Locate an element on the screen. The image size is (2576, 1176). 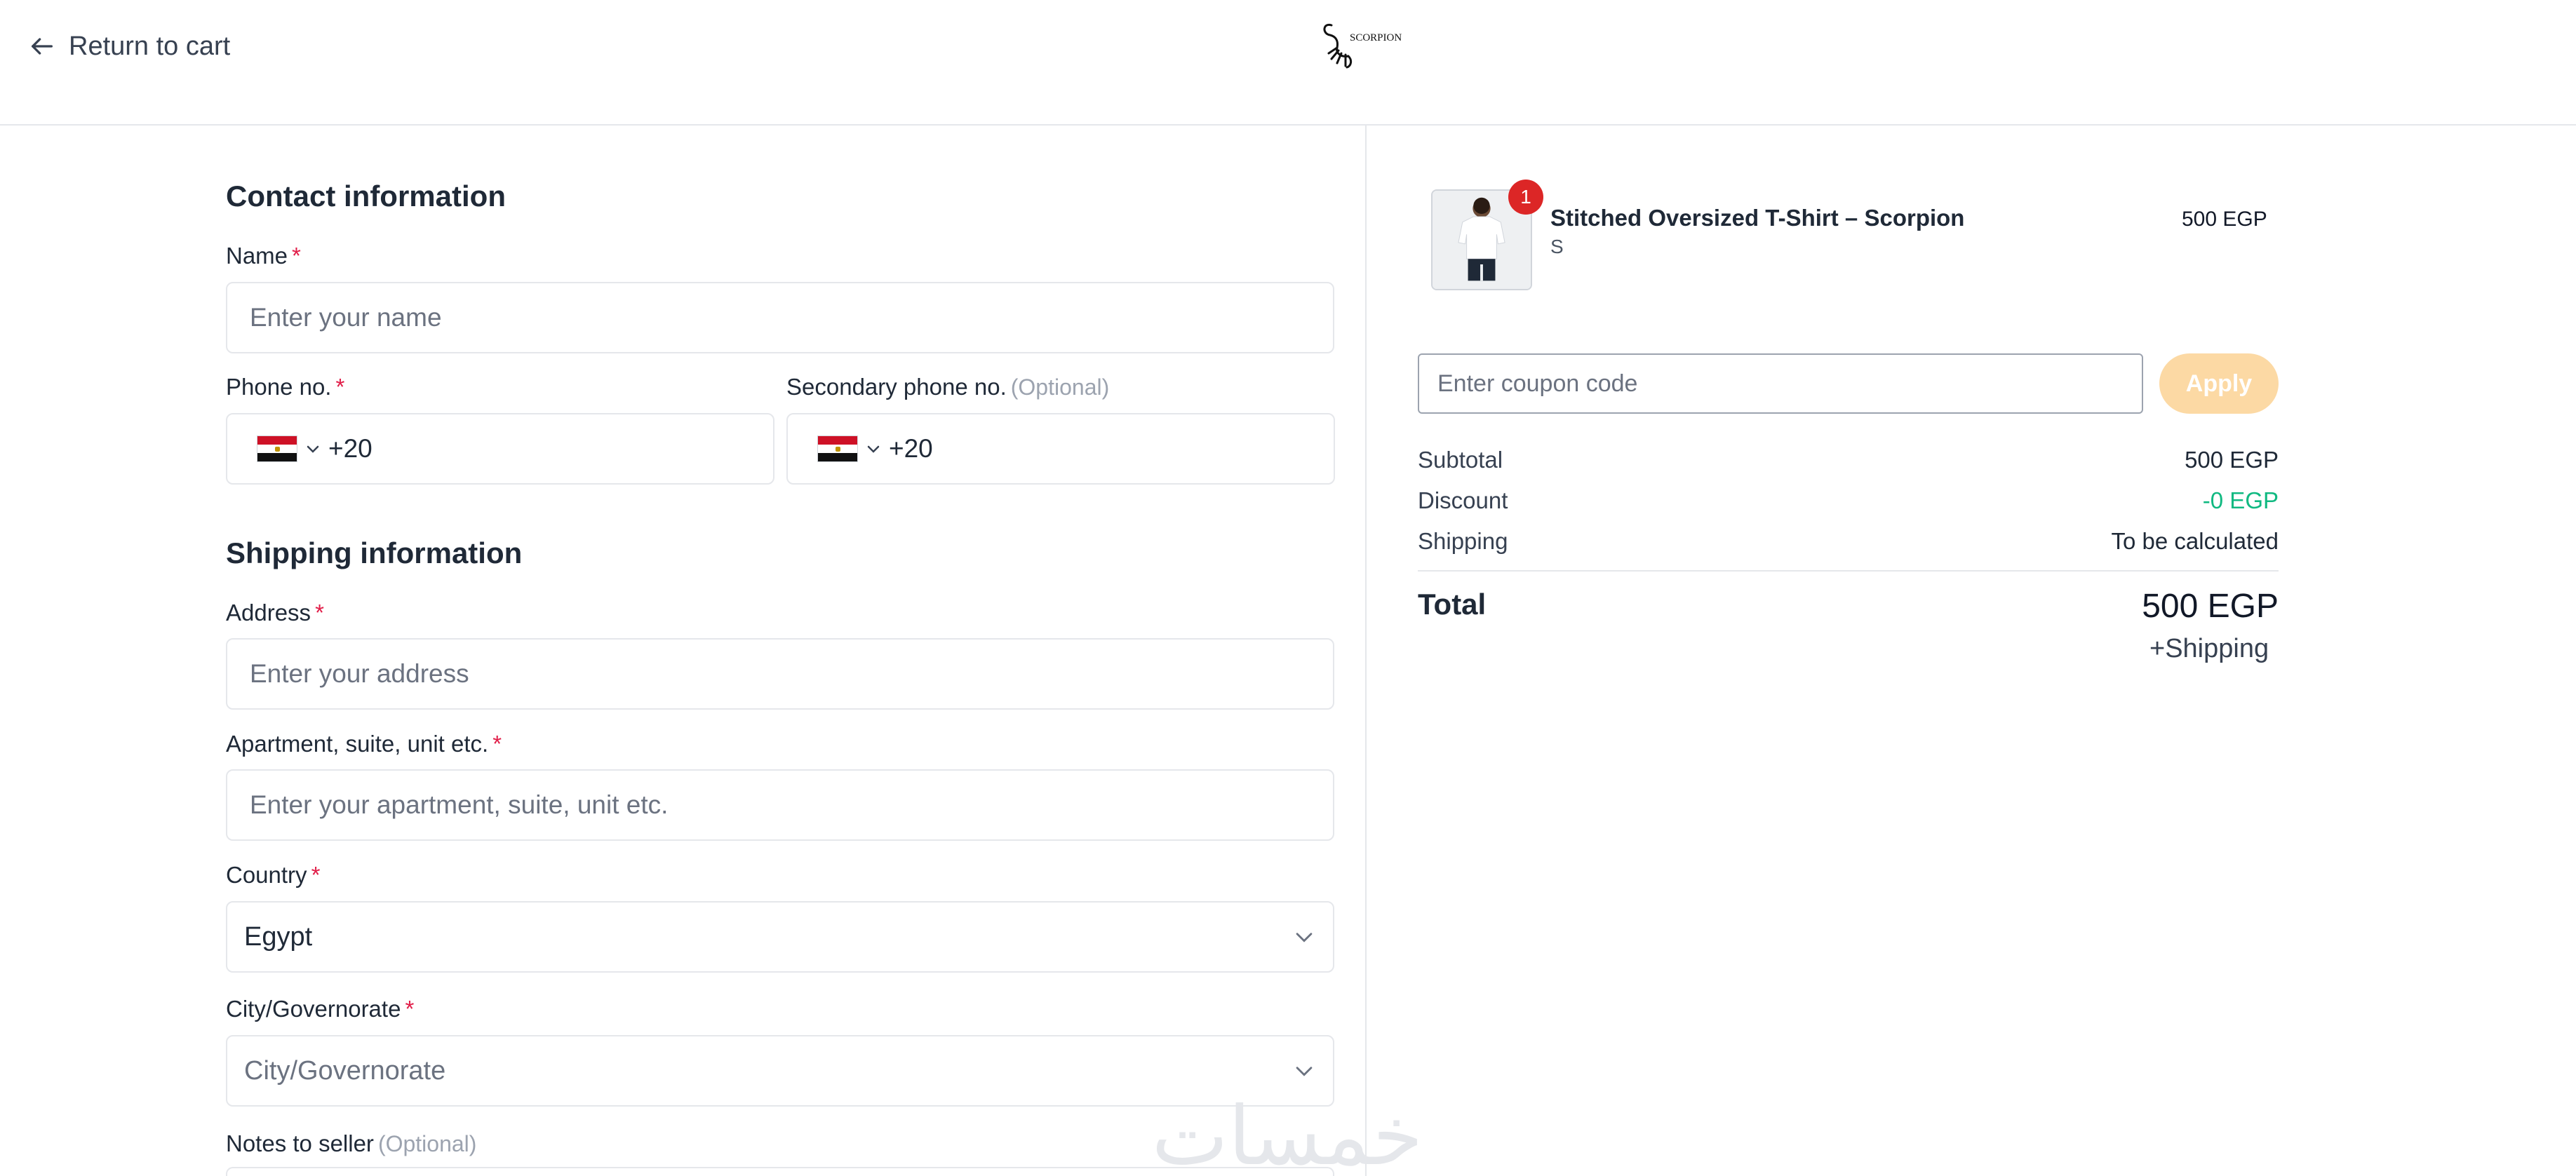
coupon-field is located at coordinates (1780, 383).